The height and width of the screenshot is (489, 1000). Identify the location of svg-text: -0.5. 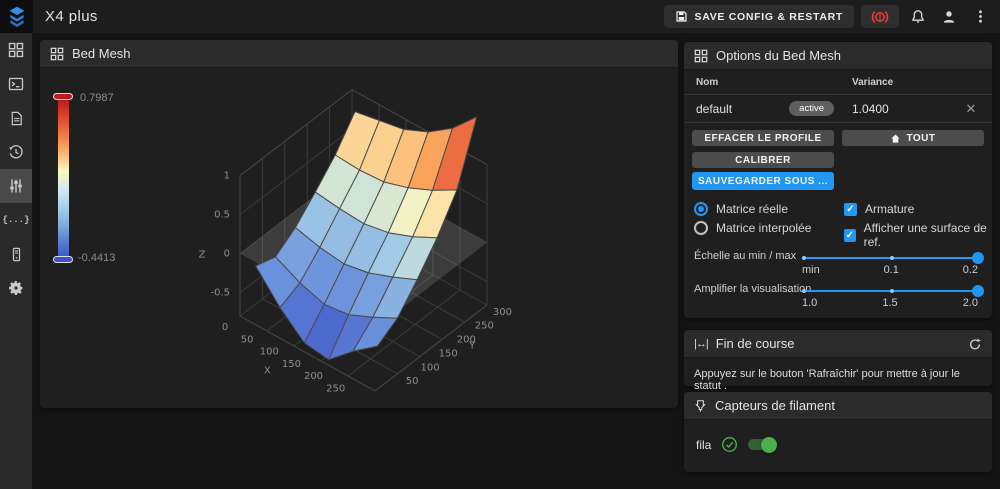
(220, 293).